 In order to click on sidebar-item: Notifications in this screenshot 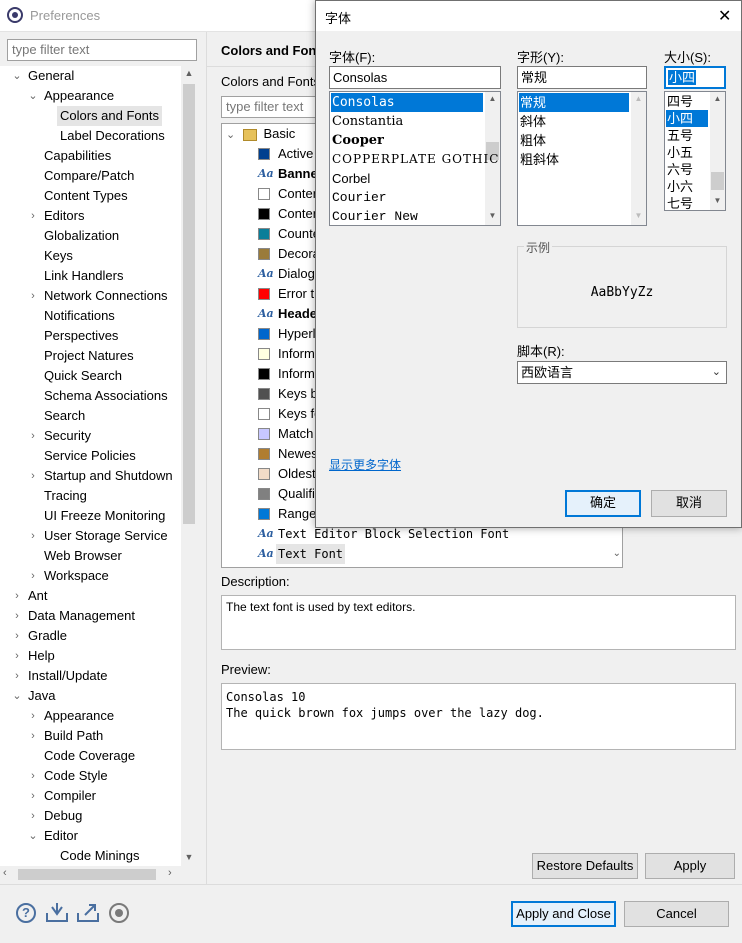, I will do `click(90, 316)`.